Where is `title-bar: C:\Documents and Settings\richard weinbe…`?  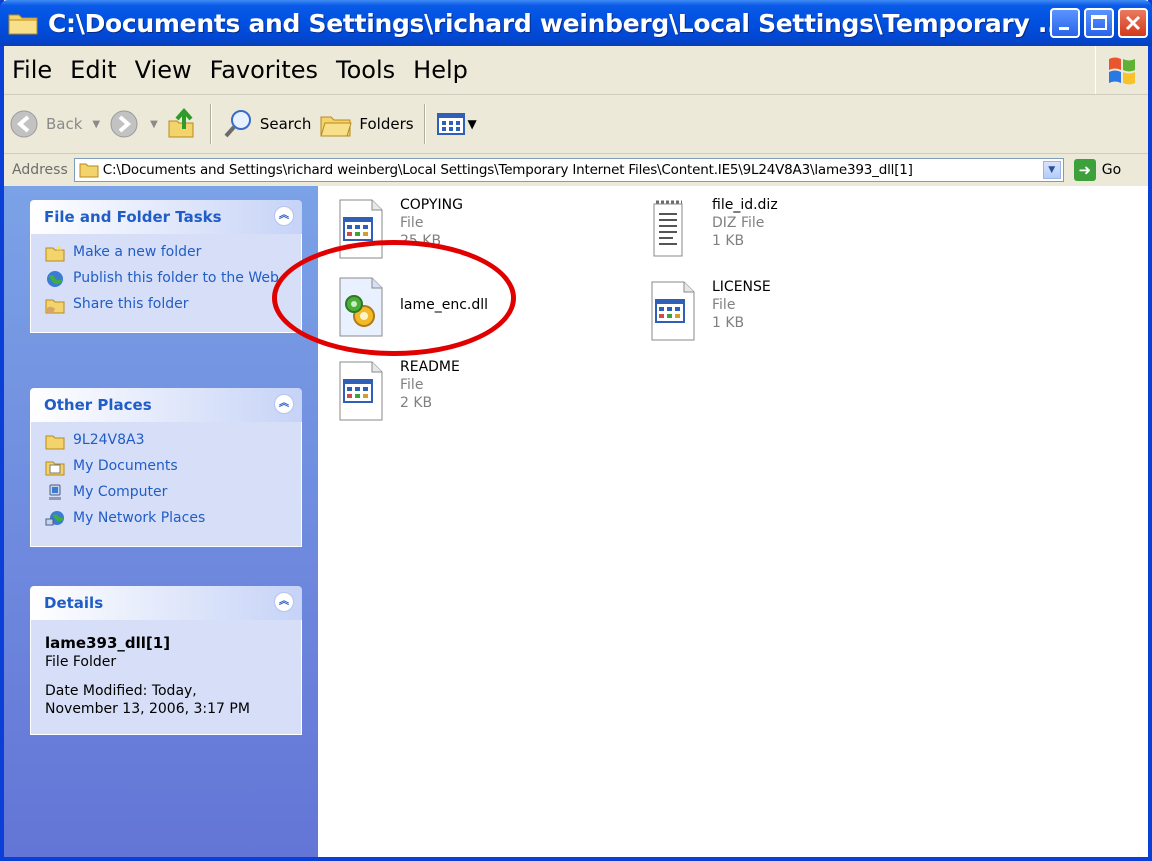 title-bar: C:\Documents and Settings\richard weinbe… is located at coordinates (576, 23).